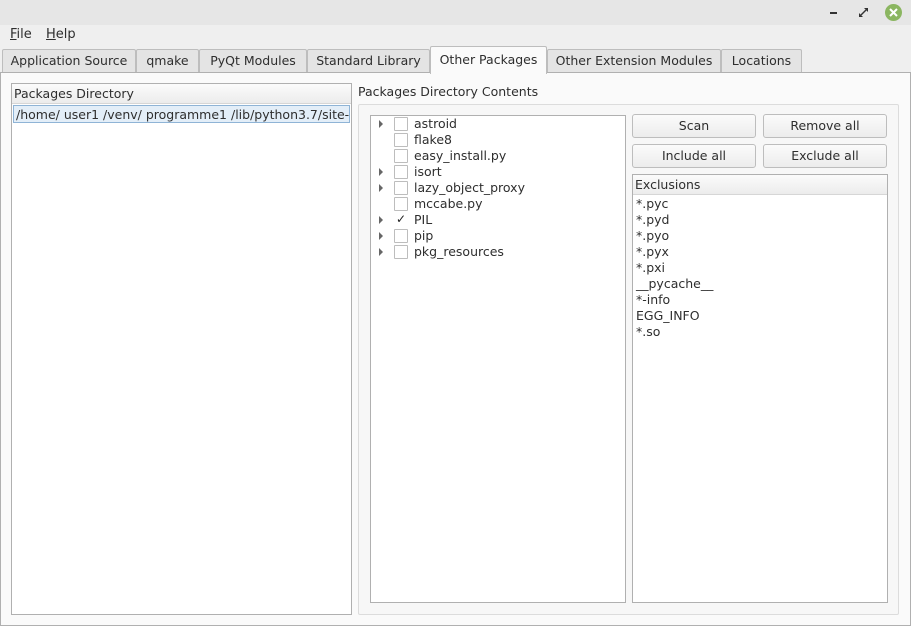 Image resolution: width=911 pixels, height=626 pixels. What do you see at coordinates (498, 140) in the screenshot?
I see `tree-item: flake8` at bounding box center [498, 140].